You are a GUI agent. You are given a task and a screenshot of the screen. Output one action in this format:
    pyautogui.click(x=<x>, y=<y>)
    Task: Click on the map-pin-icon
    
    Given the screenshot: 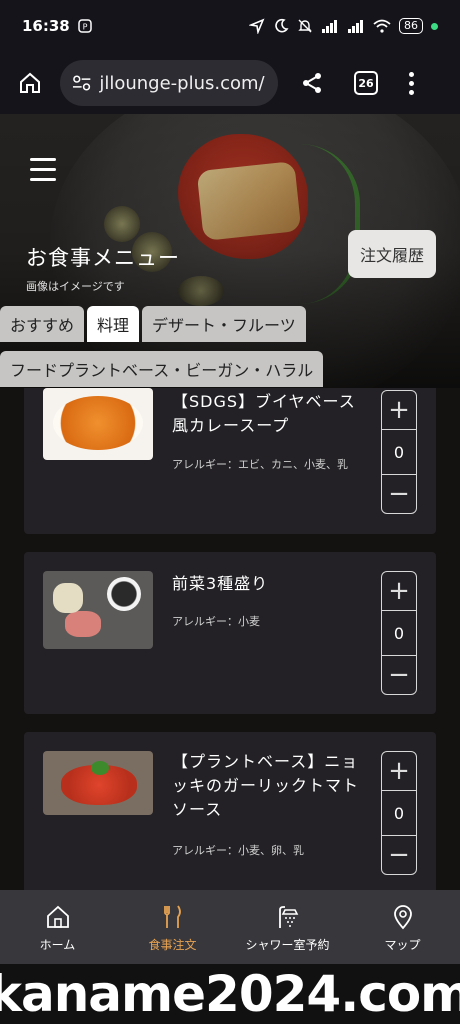 What is the action you would take?
    pyautogui.click(x=402, y=916)
    